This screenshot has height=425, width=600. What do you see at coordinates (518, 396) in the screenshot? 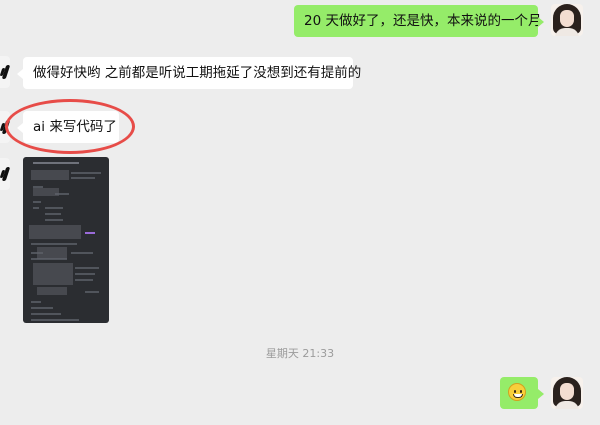
I see `emoji-mouth` at bounding box center [518, 396].